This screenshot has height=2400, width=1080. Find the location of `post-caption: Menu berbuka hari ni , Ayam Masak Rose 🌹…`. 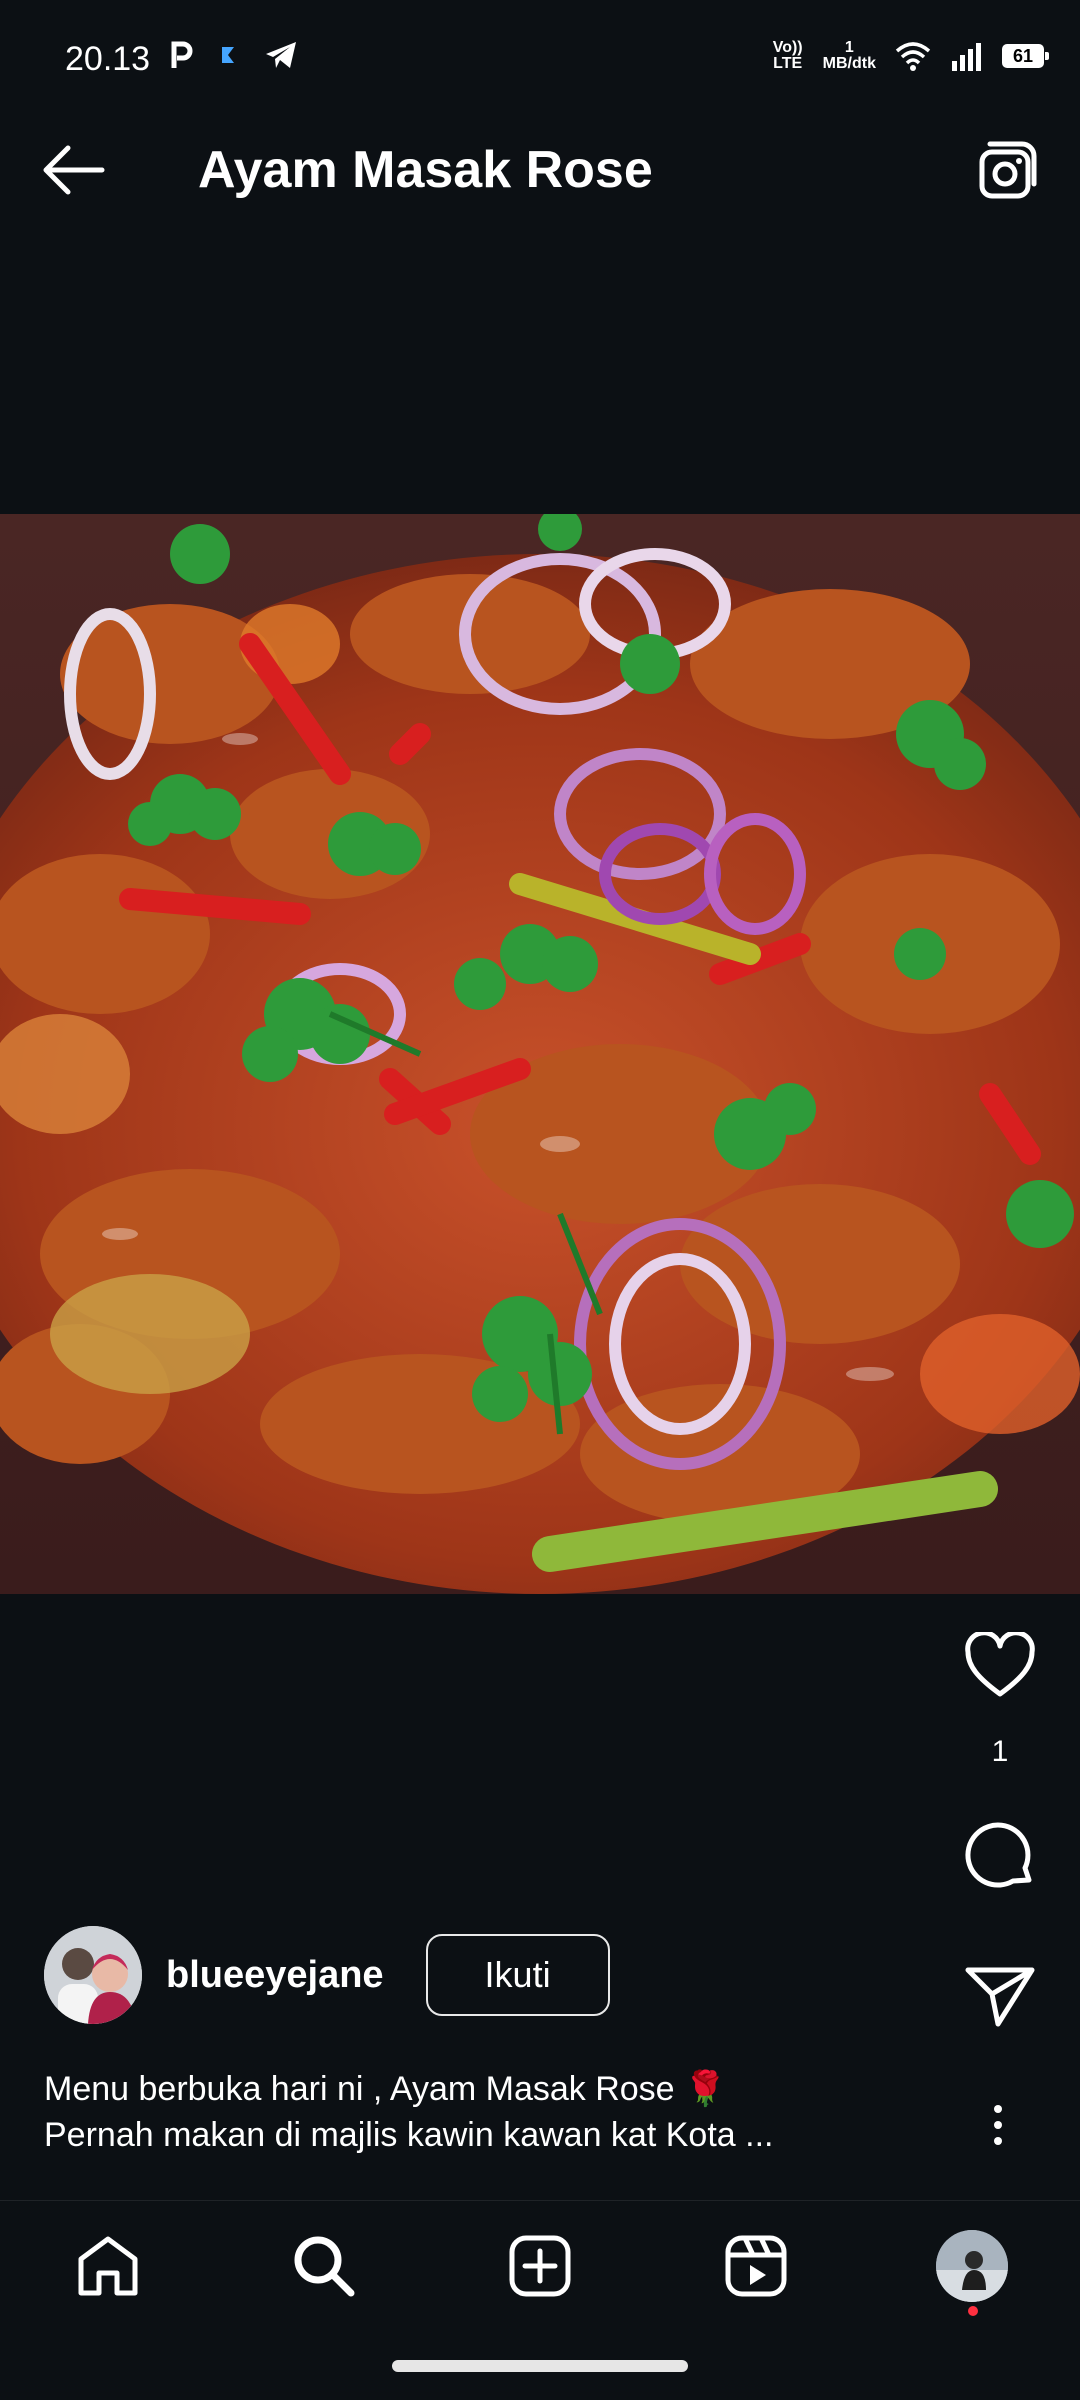

post-caption: Menu berbuka hari ni , Ayam Masak Rose 🌹… is located at coordinates (484, 2112).